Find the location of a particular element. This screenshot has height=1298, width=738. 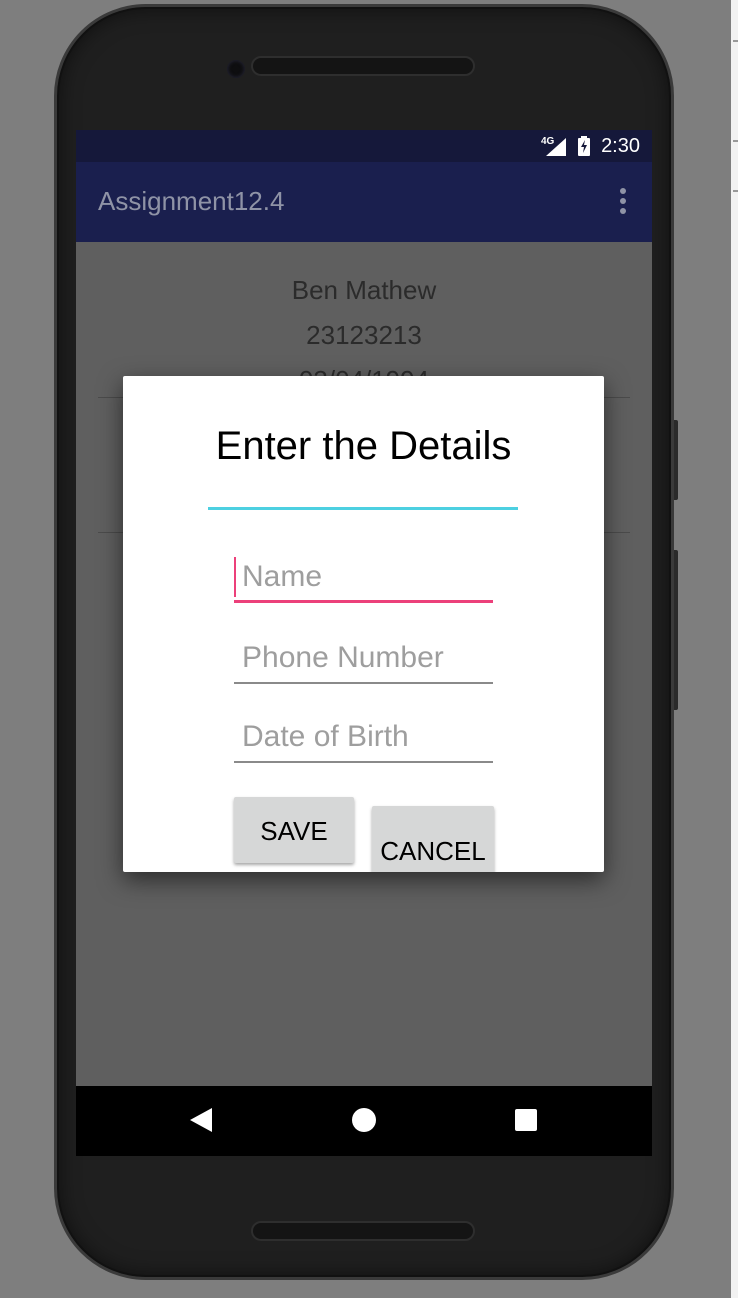

navigation-bar is located at coordinates (364, 1121).